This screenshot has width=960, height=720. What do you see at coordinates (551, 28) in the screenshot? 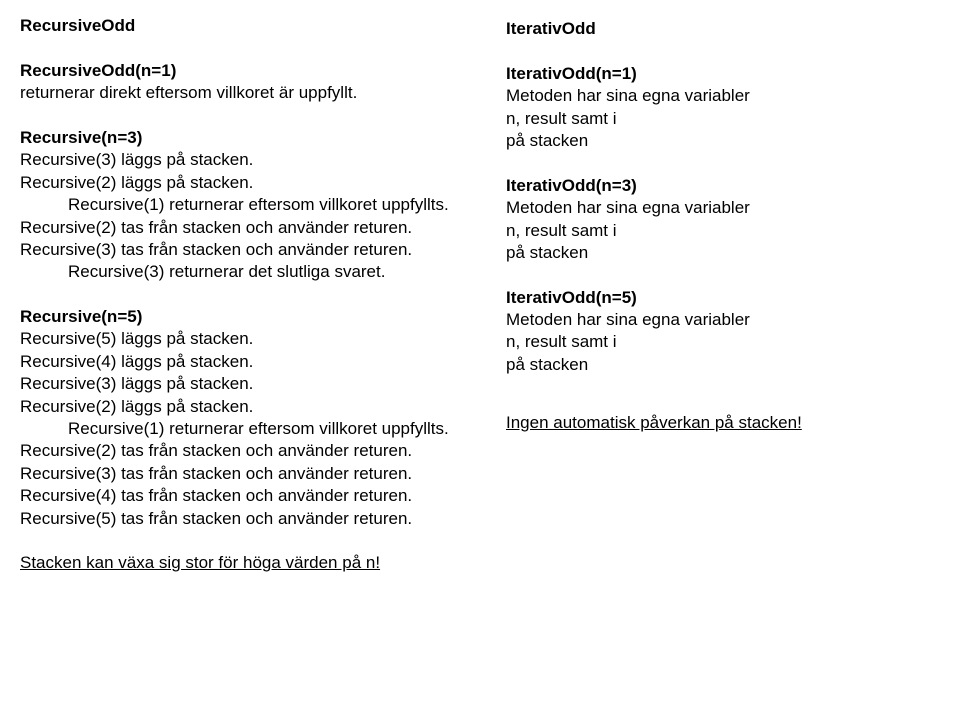
I see `iterative-title: IterativOdd` at bounding box center [551, 28].